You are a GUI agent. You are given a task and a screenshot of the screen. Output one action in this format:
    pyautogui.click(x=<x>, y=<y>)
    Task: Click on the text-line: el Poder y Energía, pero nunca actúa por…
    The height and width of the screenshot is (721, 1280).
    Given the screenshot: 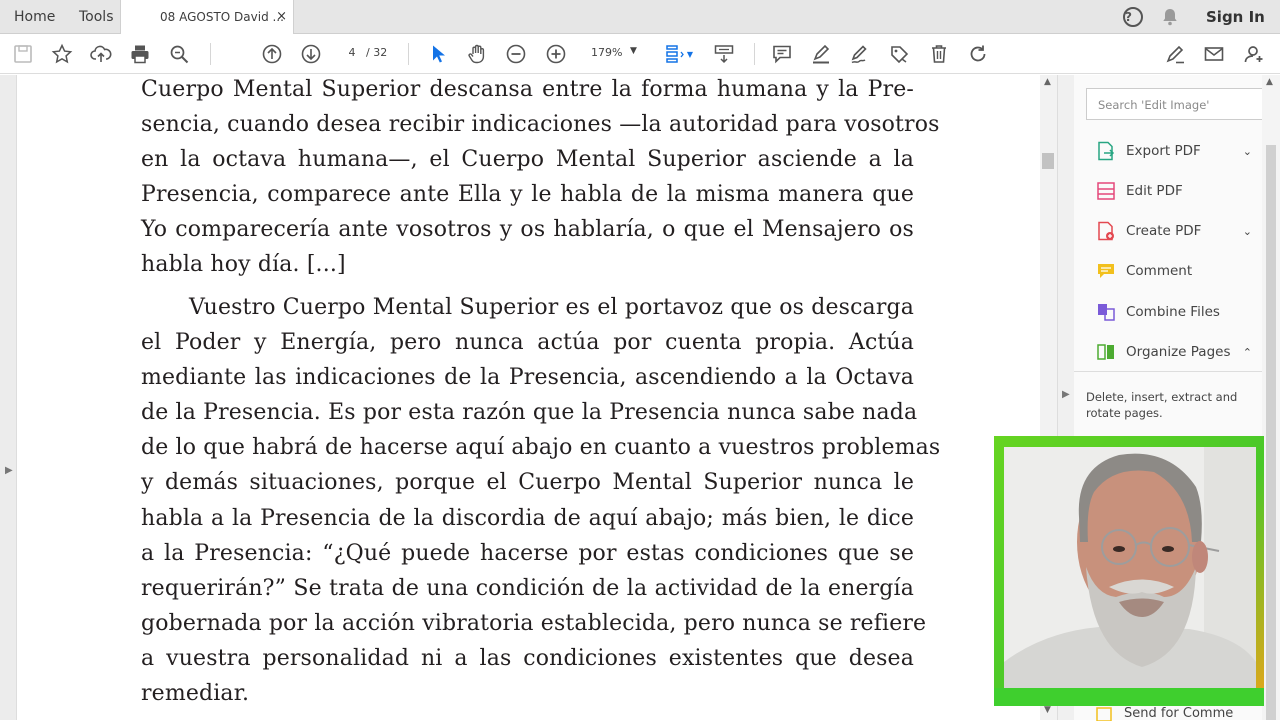 What is the action you would take?
    pyautogui.click(x=527, y=343)
    